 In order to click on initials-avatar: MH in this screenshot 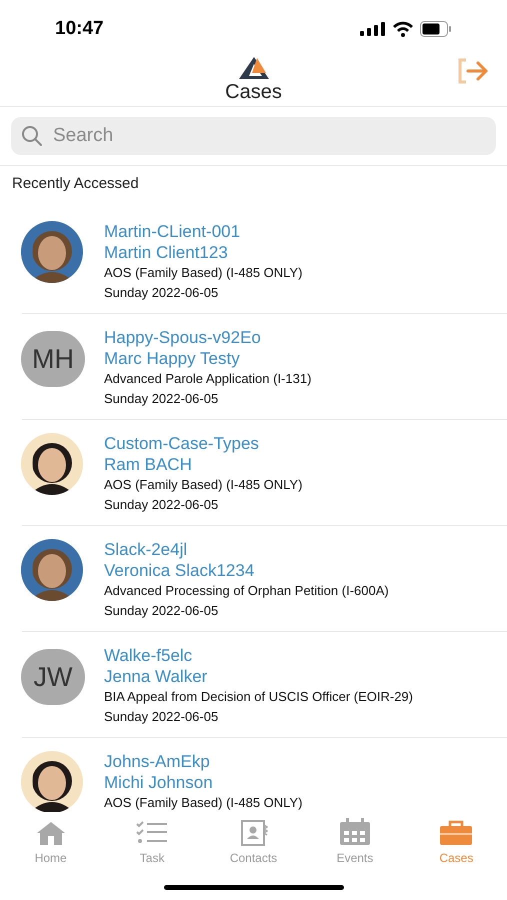, I will do `click(53, 359)`.